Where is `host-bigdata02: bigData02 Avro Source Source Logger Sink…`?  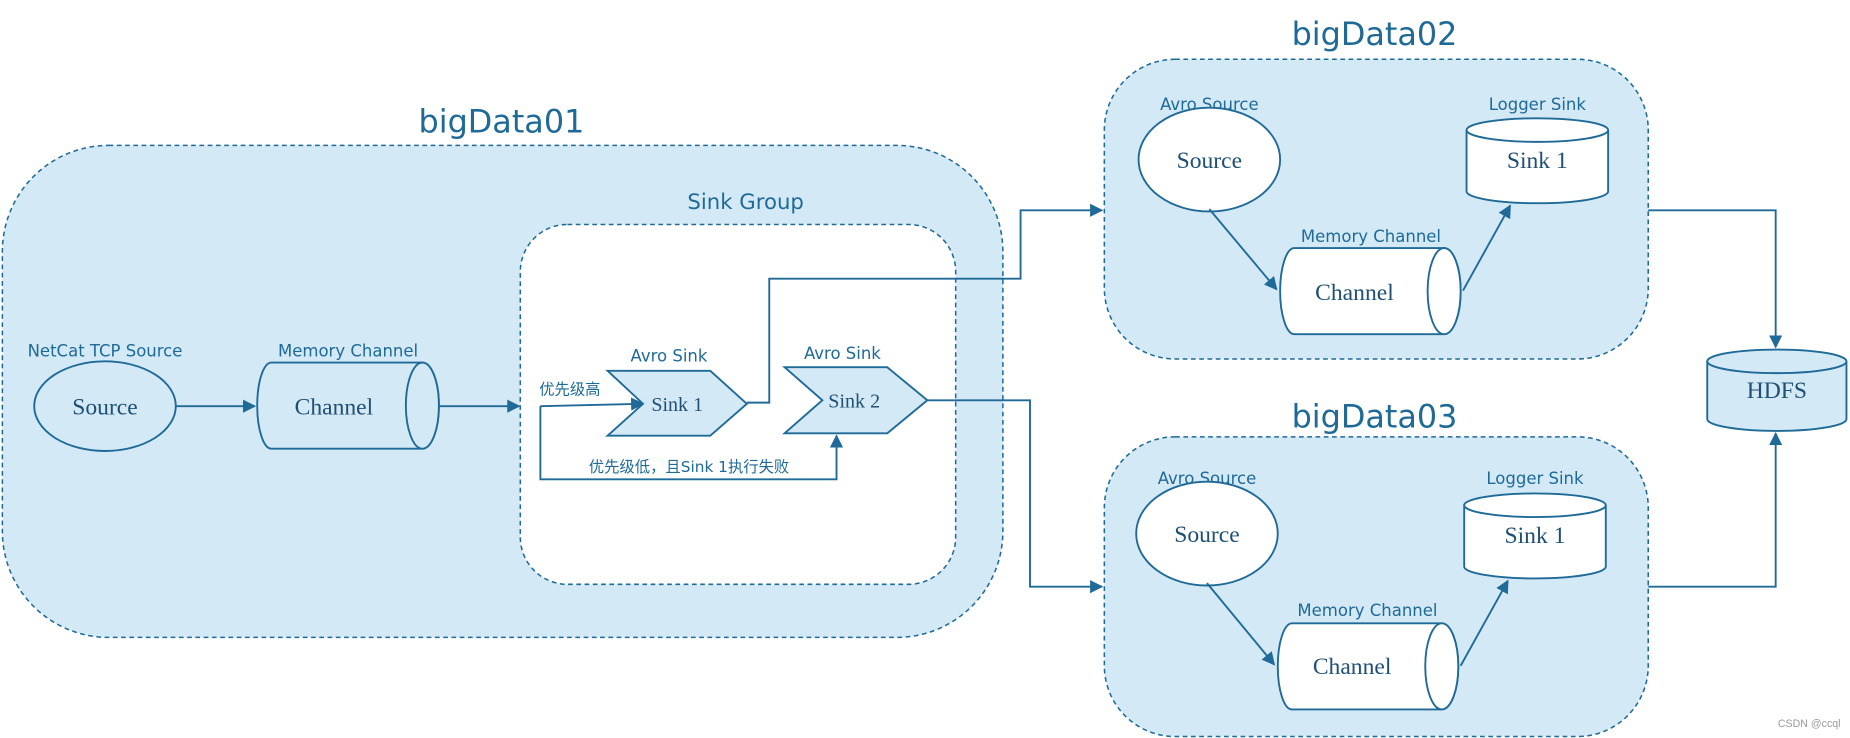 host-bigdata02: bigData02 Avro Source Source Logger Sink… is located at coordinates (1376, 187).